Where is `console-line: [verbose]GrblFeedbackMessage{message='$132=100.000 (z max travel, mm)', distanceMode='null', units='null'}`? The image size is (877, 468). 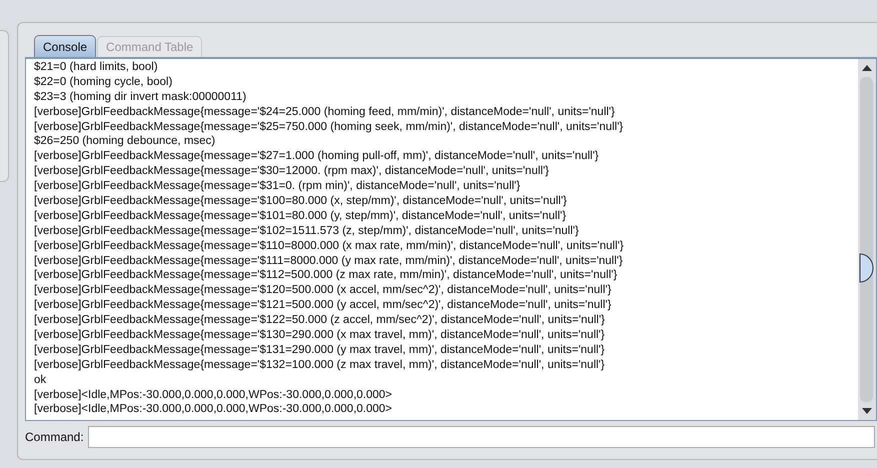 console-line: [verbose]GrblFeedbackMessage{message='$132=100.000 (z max travel, mm)', distanceMode='null', units='null'} is located at coordinates (320, 365).